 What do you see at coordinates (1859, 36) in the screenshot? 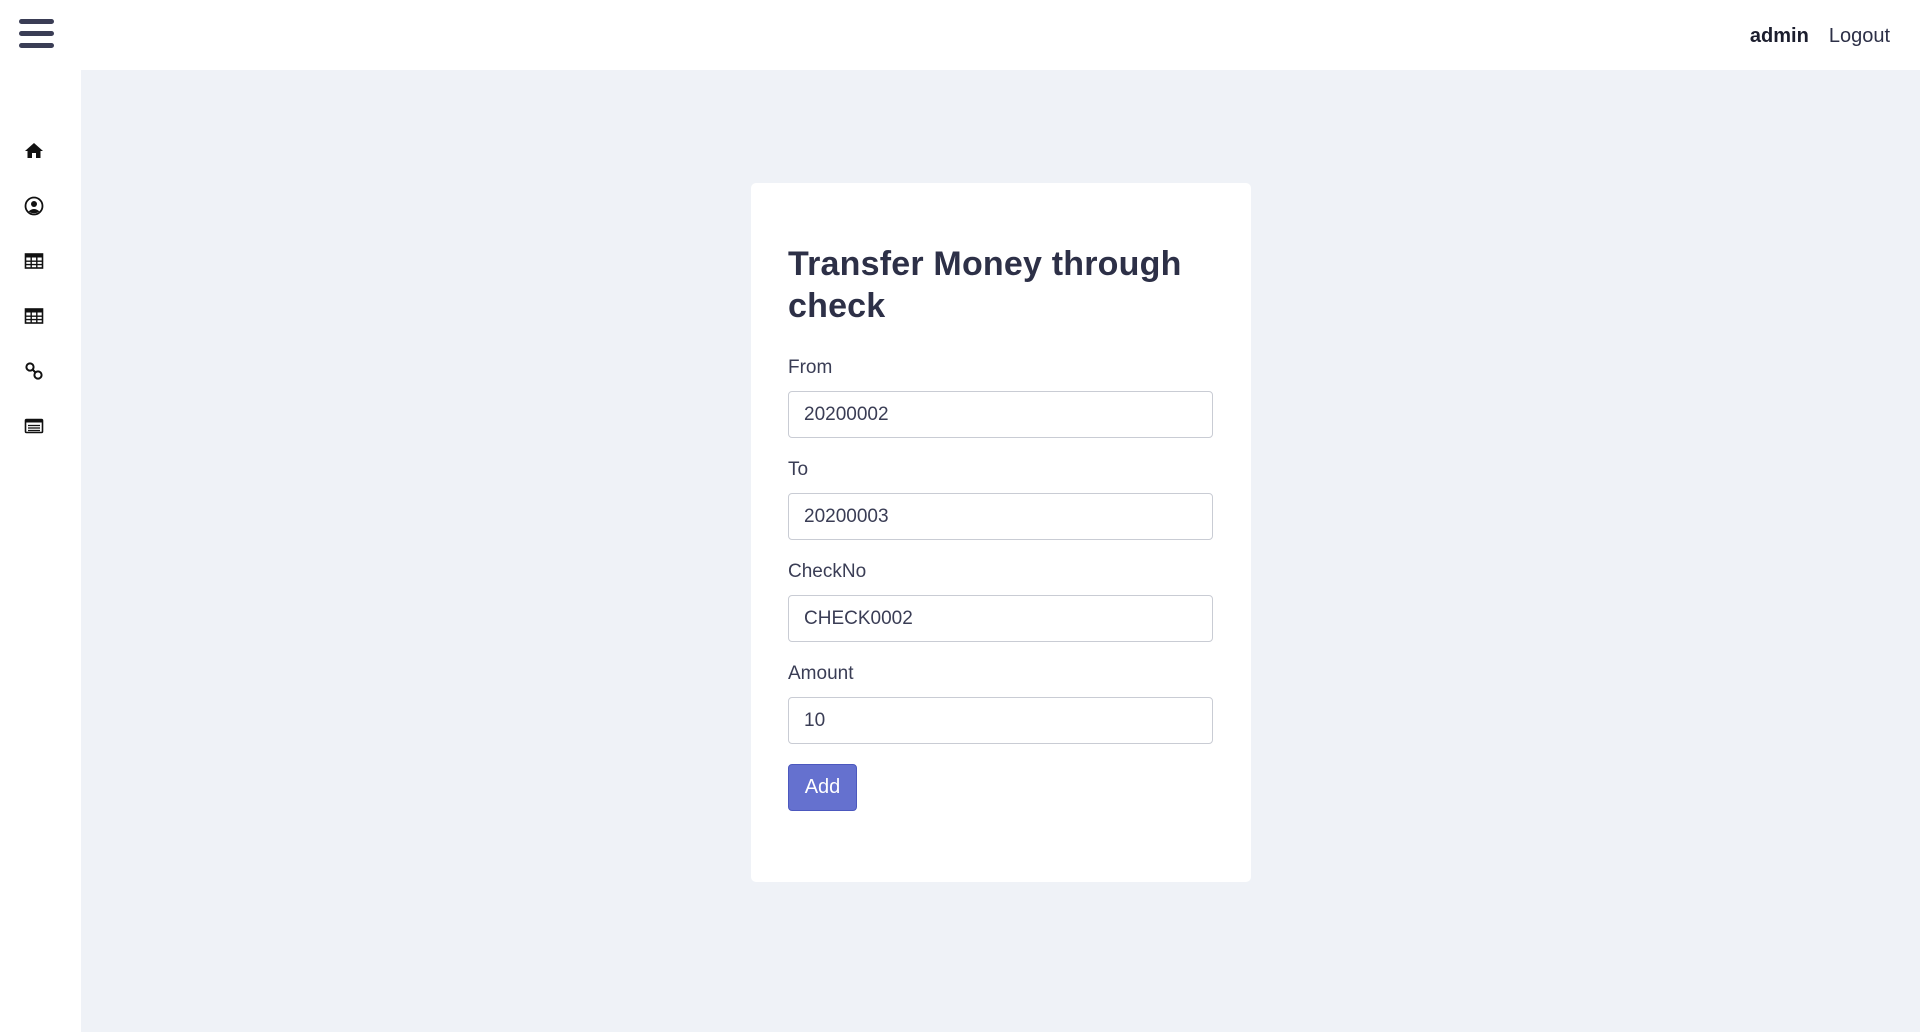
I see `logout-link: Logout` at bounding box center [1859, 36].